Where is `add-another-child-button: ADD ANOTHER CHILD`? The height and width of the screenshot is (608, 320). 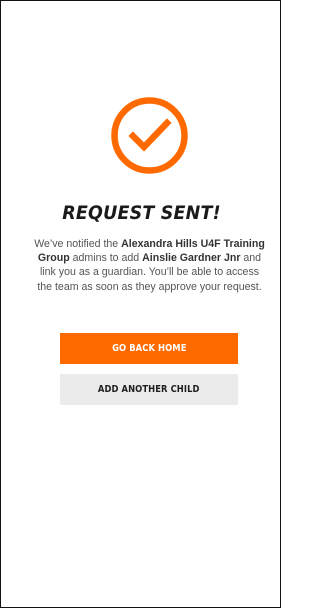 add-another-child-button: ADD ANOTHER CHILD is located at coordinates (149, 389).